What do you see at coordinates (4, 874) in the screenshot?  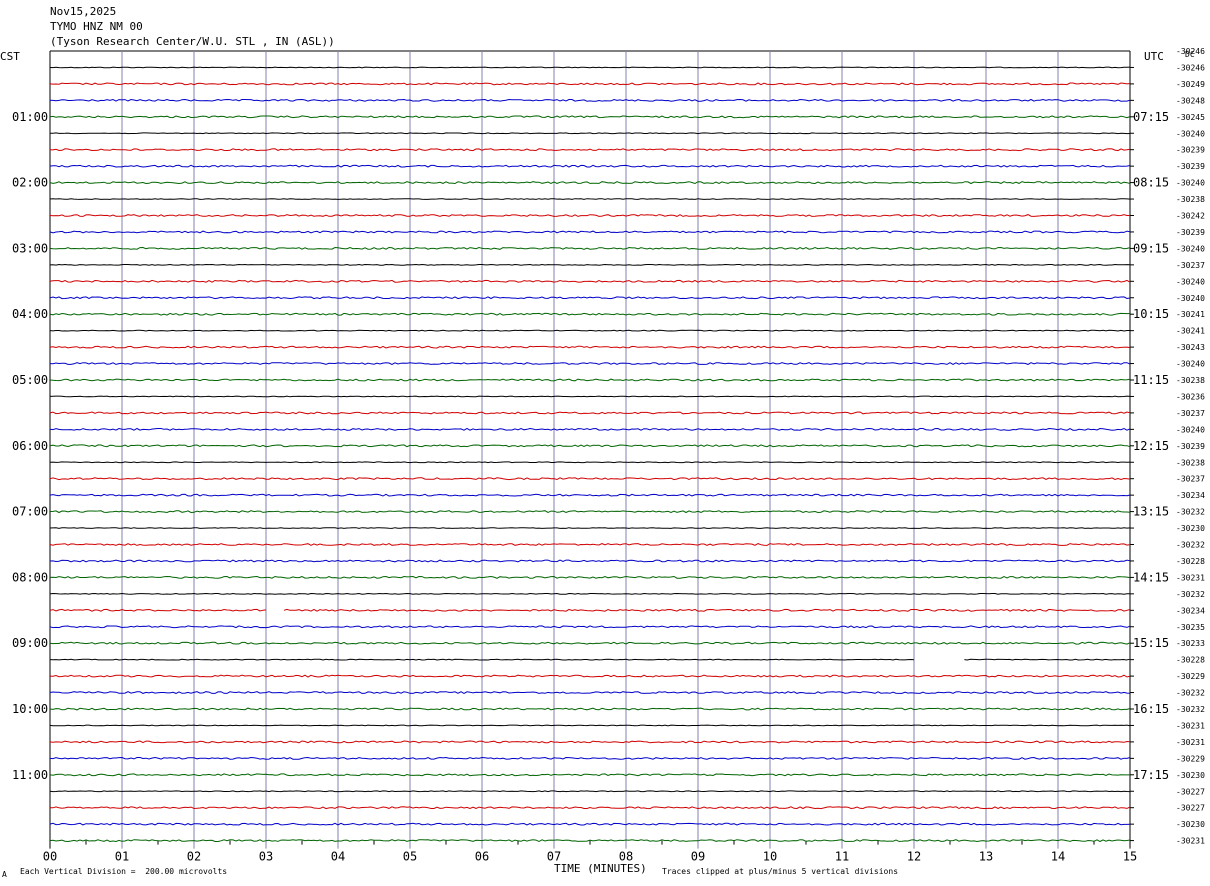 I see `footer-marker: A` at bounding box center [4, 874].